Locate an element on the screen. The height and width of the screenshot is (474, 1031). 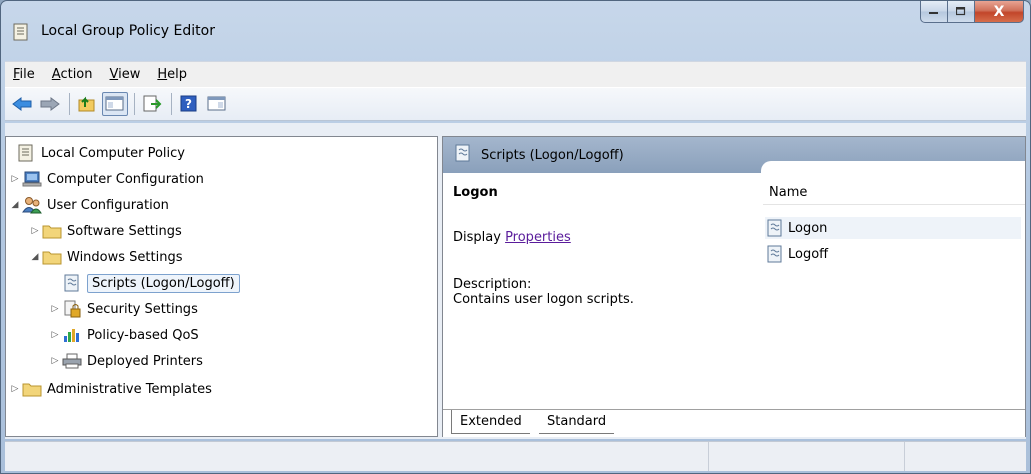
display-properties-row: Display Properties is located at coordinates (607, 237).